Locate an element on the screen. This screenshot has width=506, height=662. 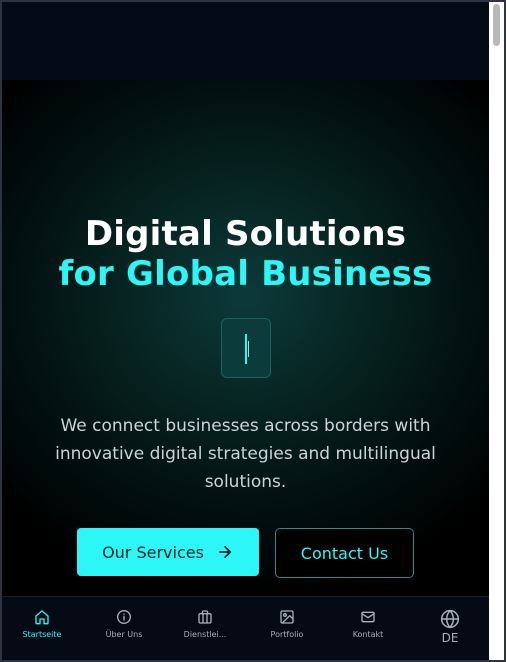
nav-label: Kontakt is located at coordinates (368, 634).